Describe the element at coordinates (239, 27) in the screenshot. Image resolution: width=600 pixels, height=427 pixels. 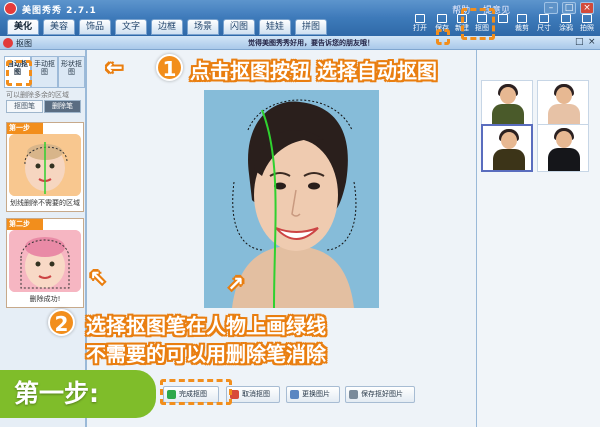
I see `tab-flash: 闪图` at that location.